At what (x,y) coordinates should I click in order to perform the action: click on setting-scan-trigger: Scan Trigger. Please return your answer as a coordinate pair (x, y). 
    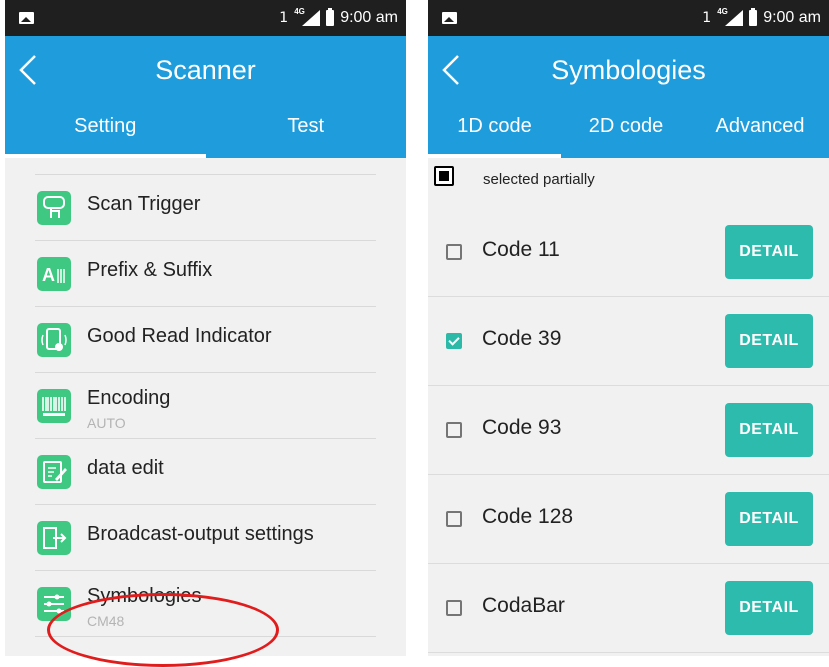
    Looking at the image, I should click on (205, 208).